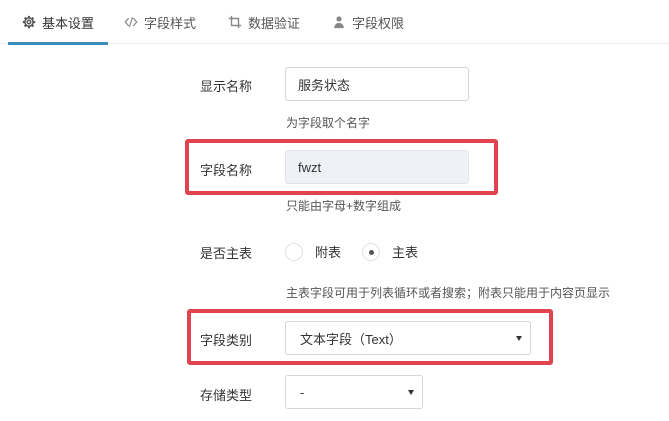  I want to click on display-name-help: 为字段取个名字, so click(328, 123).